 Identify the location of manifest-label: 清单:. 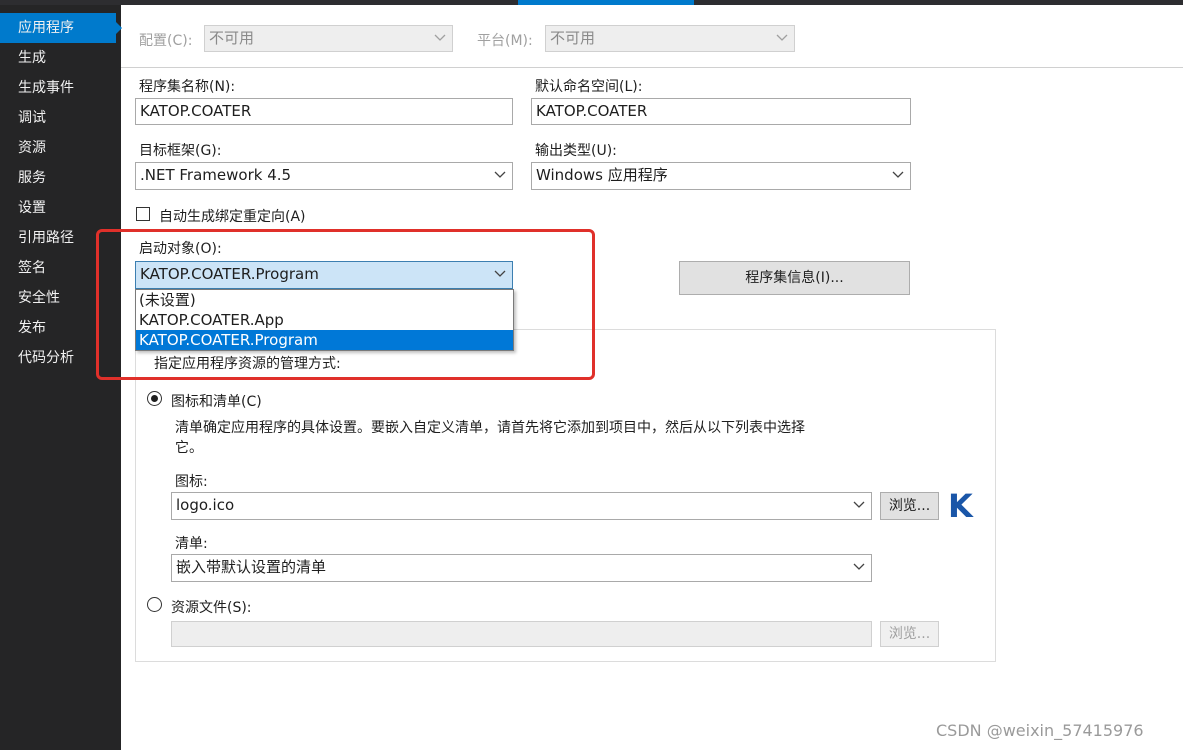
(191, 544).